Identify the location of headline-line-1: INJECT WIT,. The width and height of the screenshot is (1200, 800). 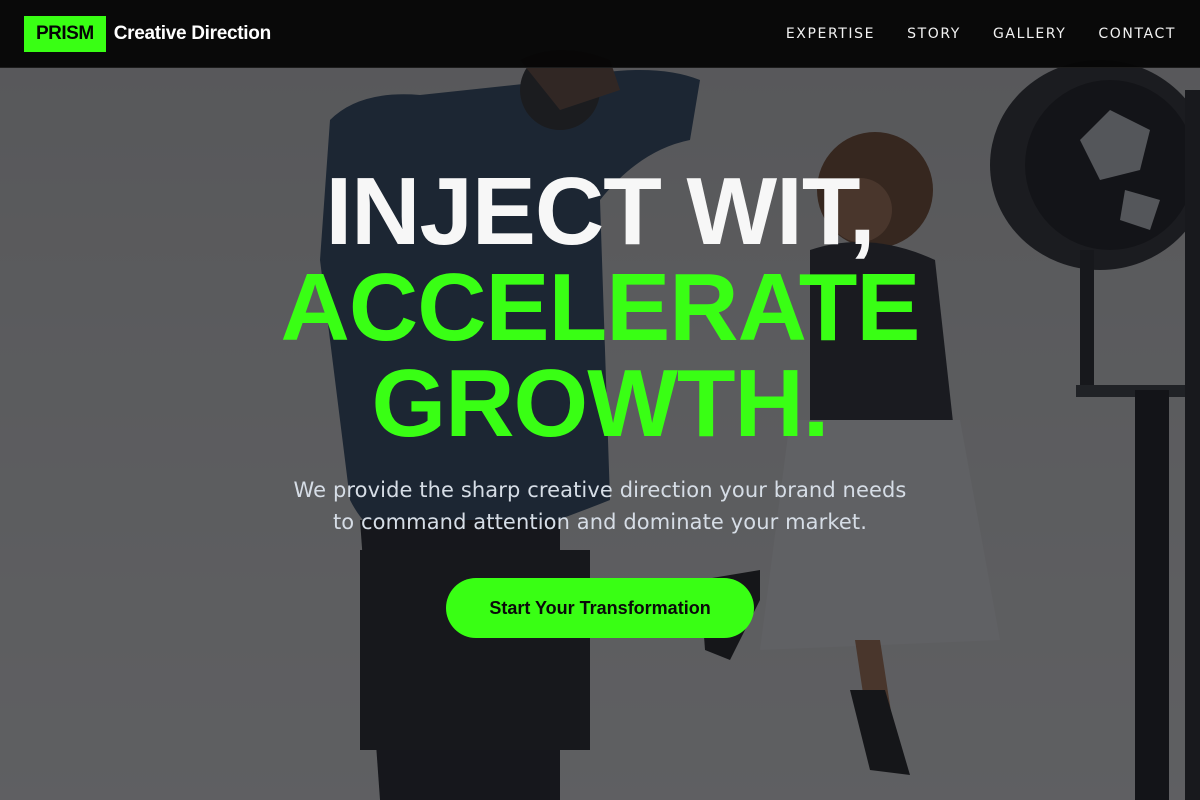
(600, 211).